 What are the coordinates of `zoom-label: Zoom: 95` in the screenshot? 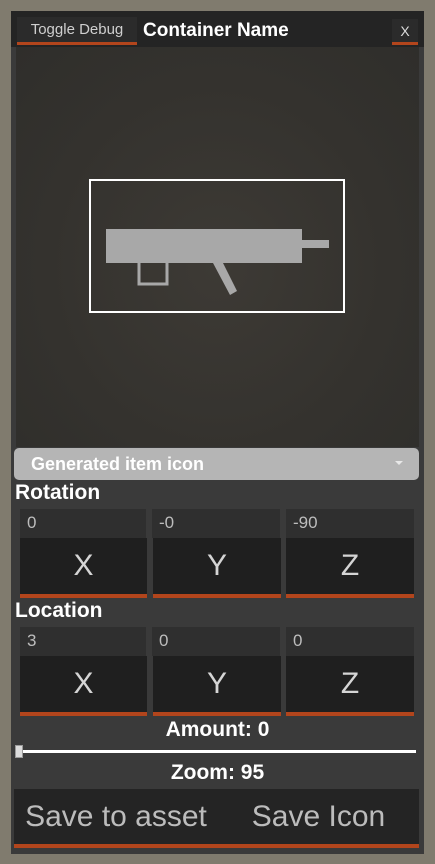 It's located at (217, 772).